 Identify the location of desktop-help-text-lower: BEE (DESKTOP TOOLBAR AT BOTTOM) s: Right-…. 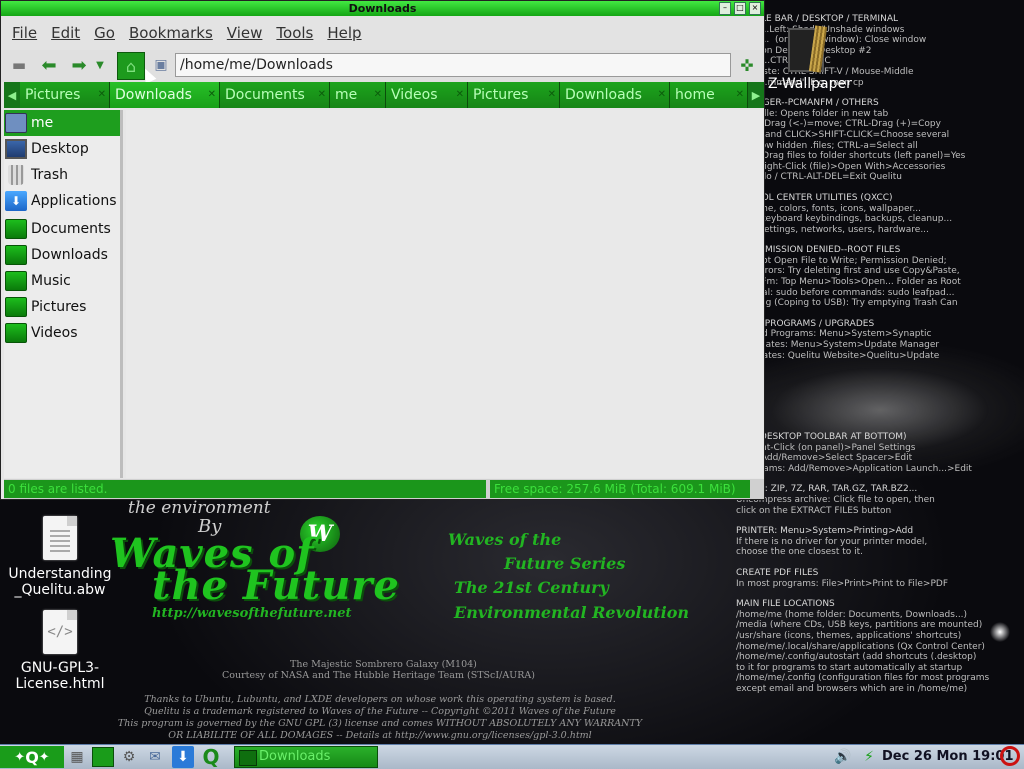
(880, 563).